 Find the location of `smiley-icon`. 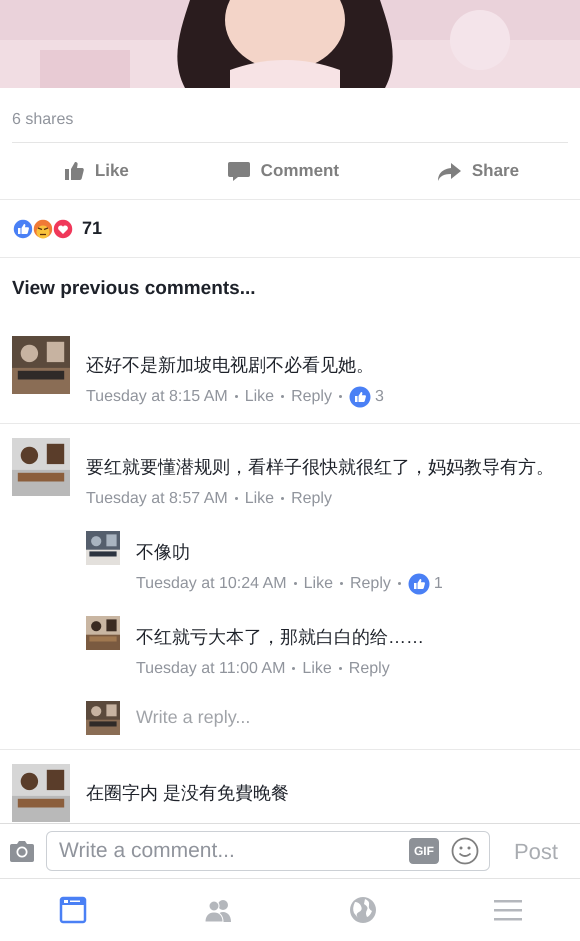

smiley-icon is located at coordinates (464, 851).